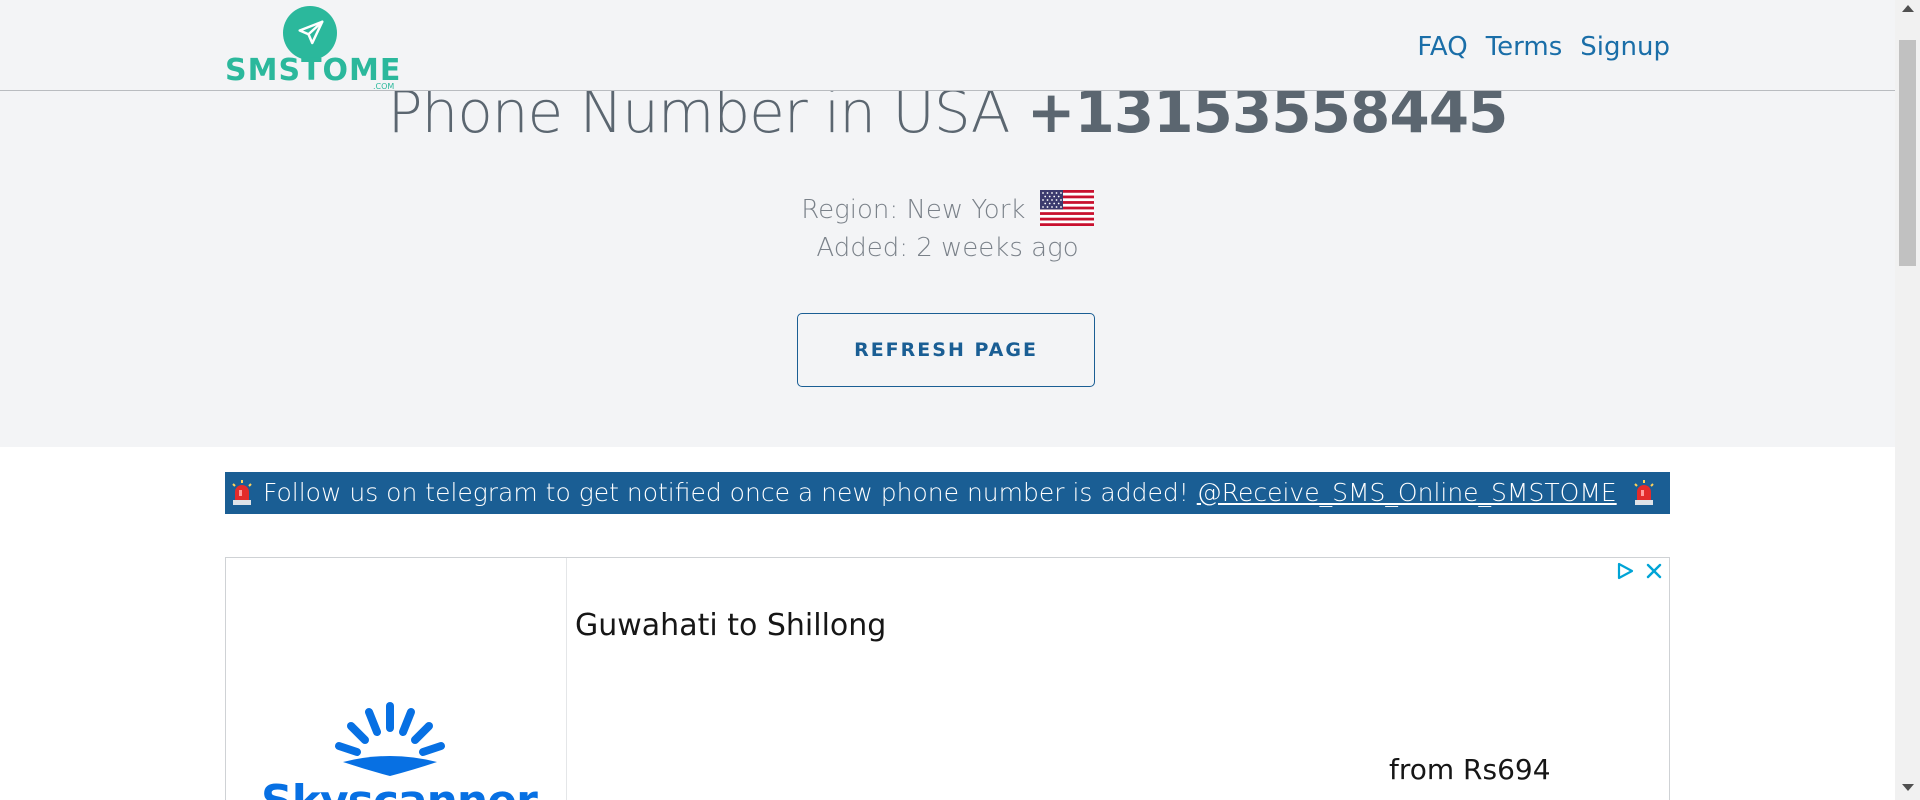 The image size is (1920, 800). What do you see at coordinates (1654, 571) in the screenshot?
I see `close-icon` at bounding box center [1654, 571].